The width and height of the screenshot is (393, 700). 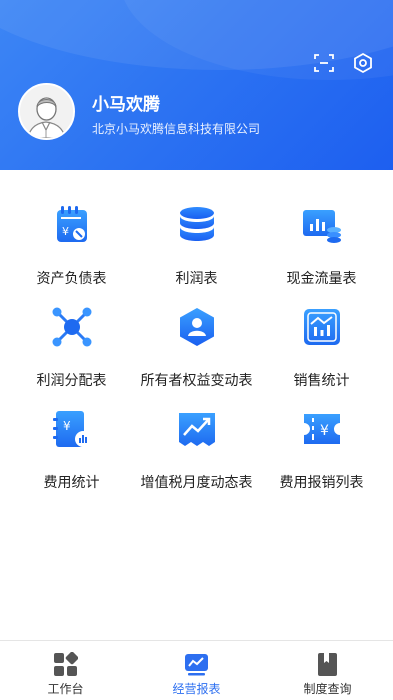 What do you see at coordinates (71, 452) in the screenshot?
I see `report-expense-stats: ¥ 费用统计` at bounding box center [71, 452].